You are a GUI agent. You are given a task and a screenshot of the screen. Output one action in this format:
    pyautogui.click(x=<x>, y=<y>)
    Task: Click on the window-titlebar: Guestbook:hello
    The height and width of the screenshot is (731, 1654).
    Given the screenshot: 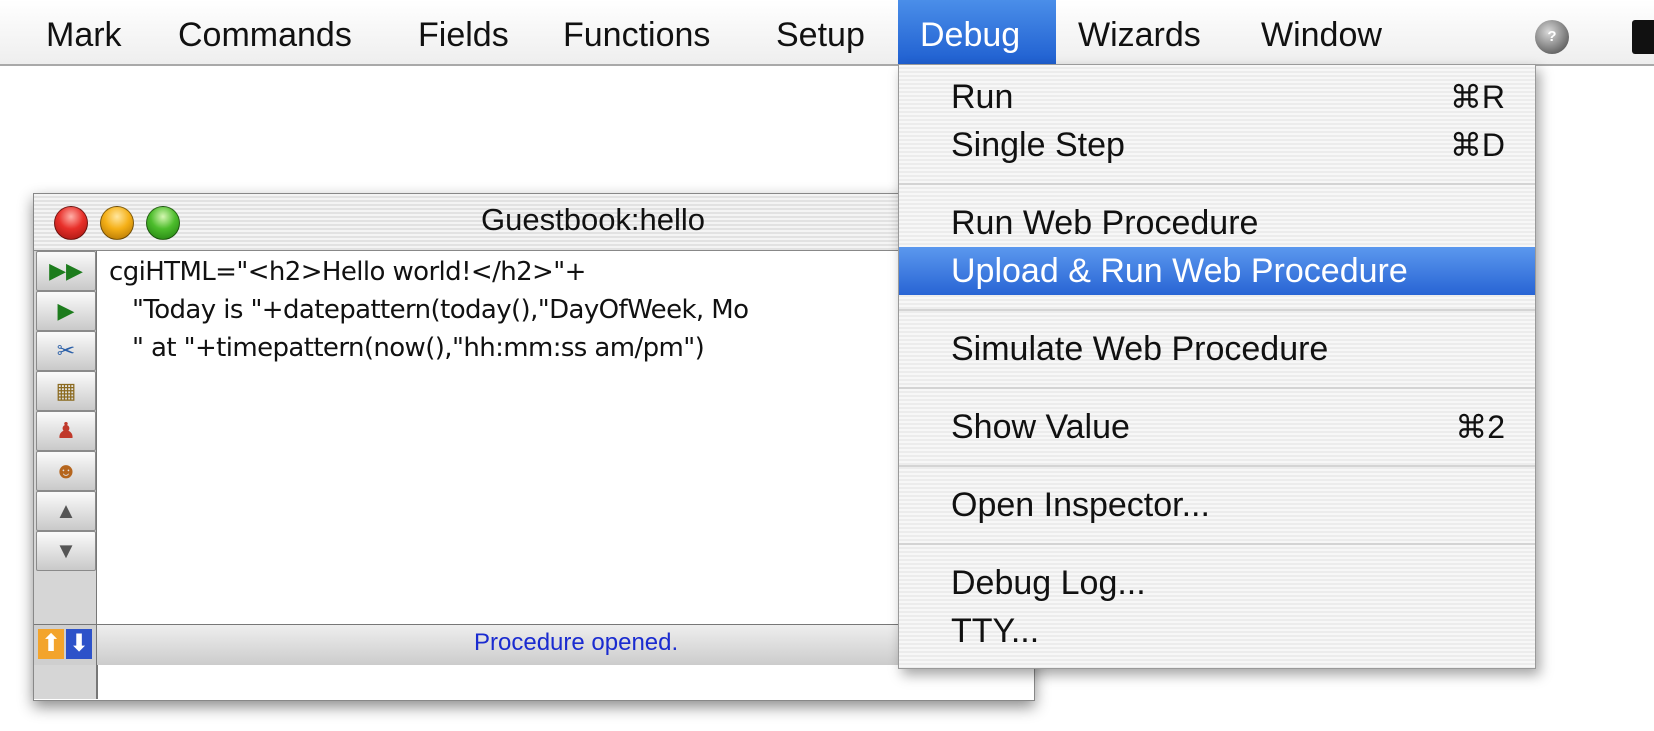 What is the action you would take?
    pyautogui.click(x=534, y=222)
    